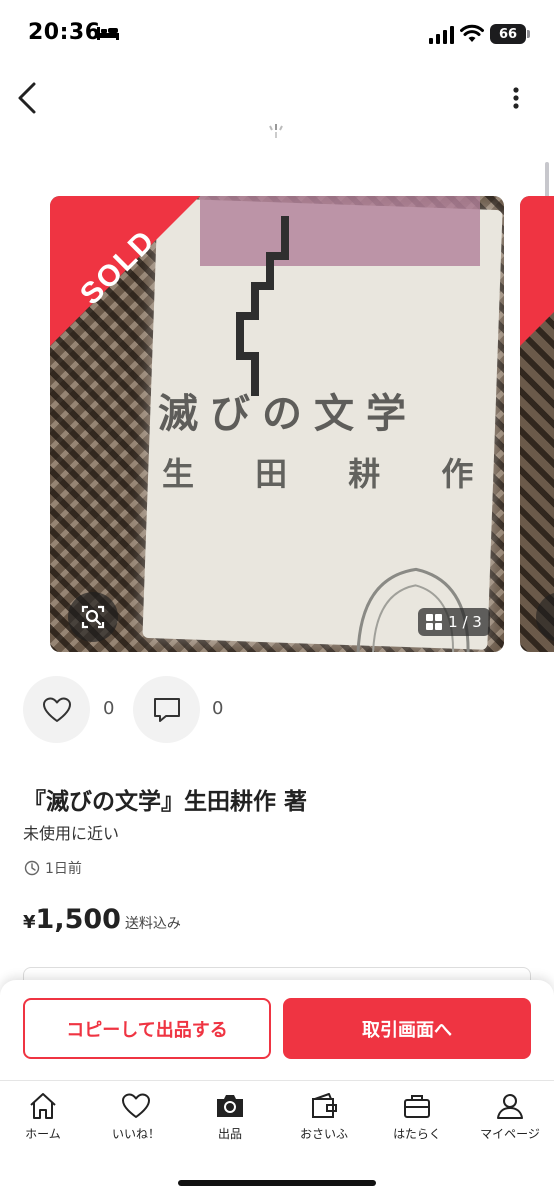 The width and height of the screenshot is (554, 1200). What do you see at coordinates (510, 34) in the screenshot?
I see `battery-indicator: 66` at bounding box center [510, 34].